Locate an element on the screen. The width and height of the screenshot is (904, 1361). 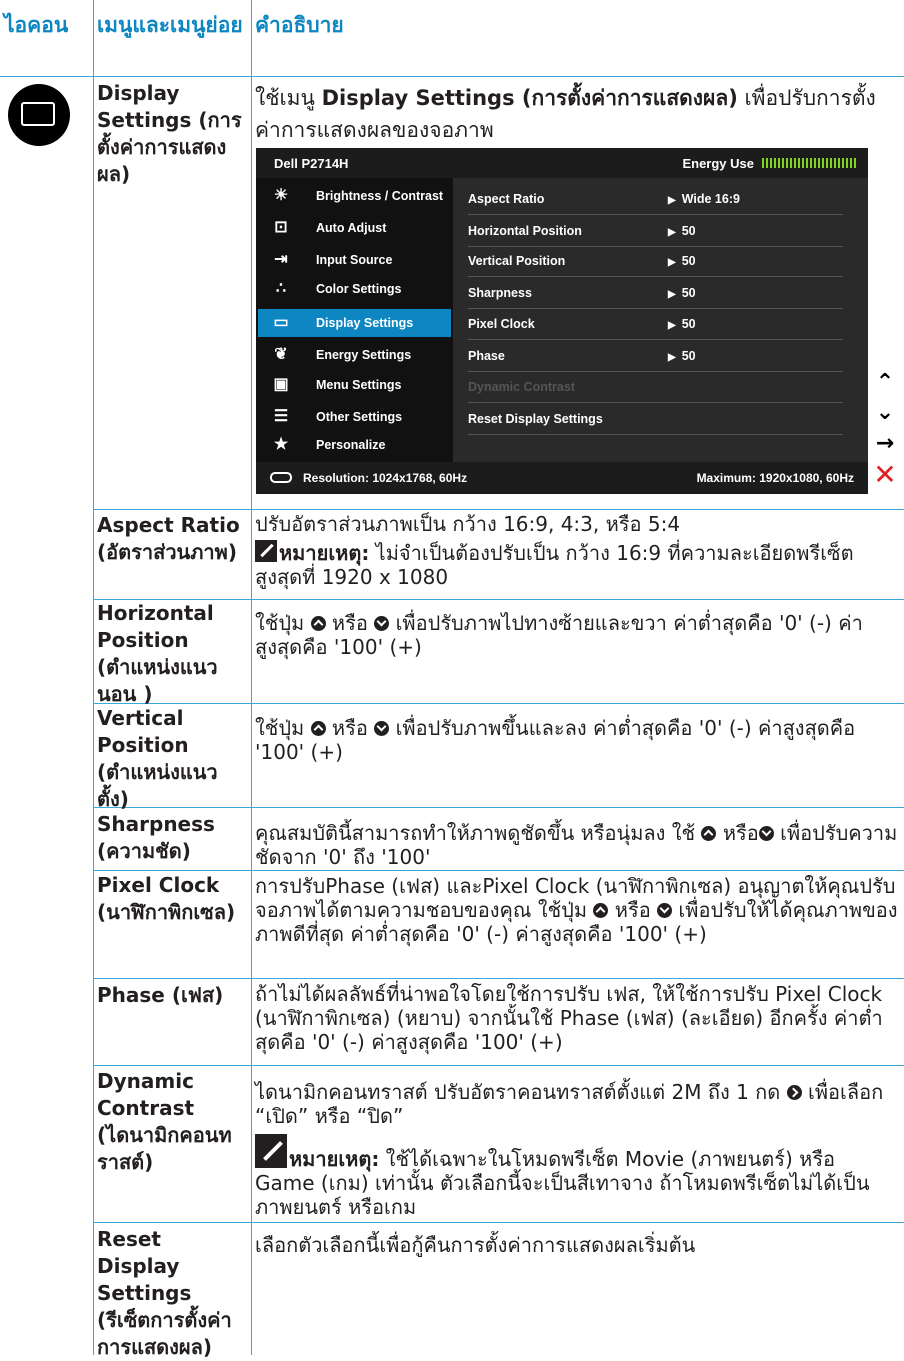
input-source-icon: ⇥ is located at coordinates (281, 259).